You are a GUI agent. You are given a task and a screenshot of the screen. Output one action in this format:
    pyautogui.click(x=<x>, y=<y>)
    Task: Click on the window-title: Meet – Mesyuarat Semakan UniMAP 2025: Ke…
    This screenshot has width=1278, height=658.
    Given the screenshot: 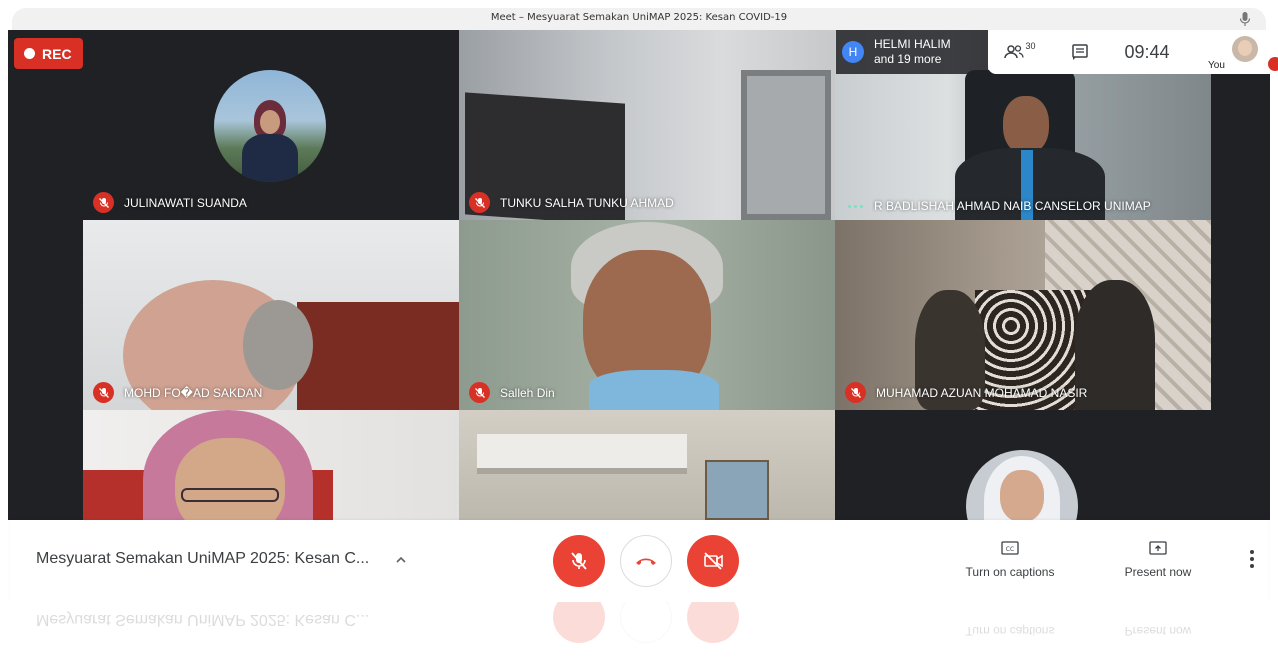 What is the action you would take?
    pyautogui.click(x=639, y=17)
    